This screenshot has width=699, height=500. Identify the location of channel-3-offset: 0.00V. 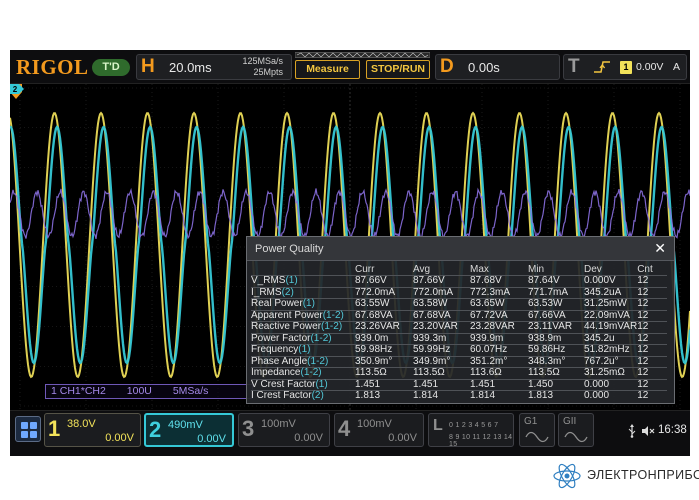
(308, 438).